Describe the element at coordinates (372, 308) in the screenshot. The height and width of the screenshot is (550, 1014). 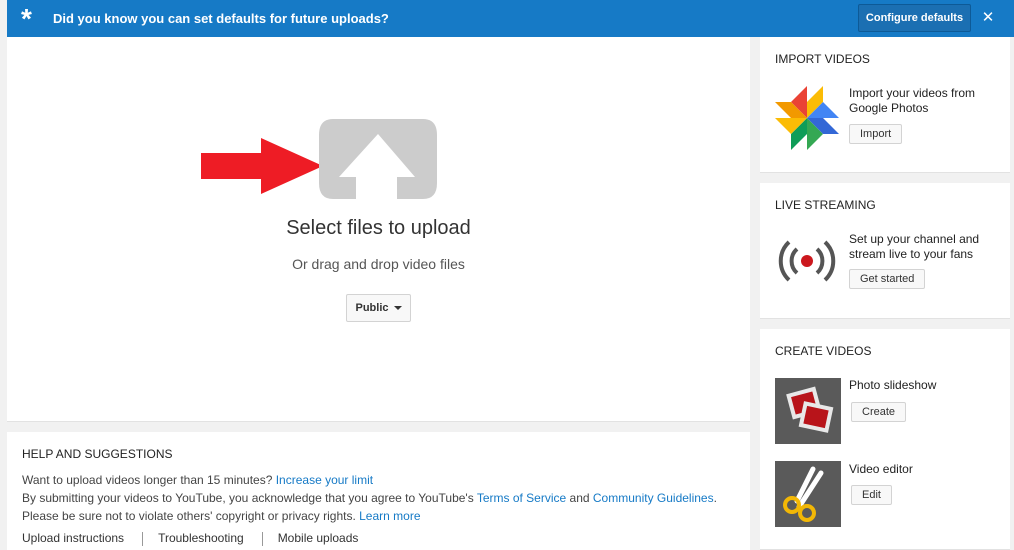
I see `privacy-value: Public` at that location.